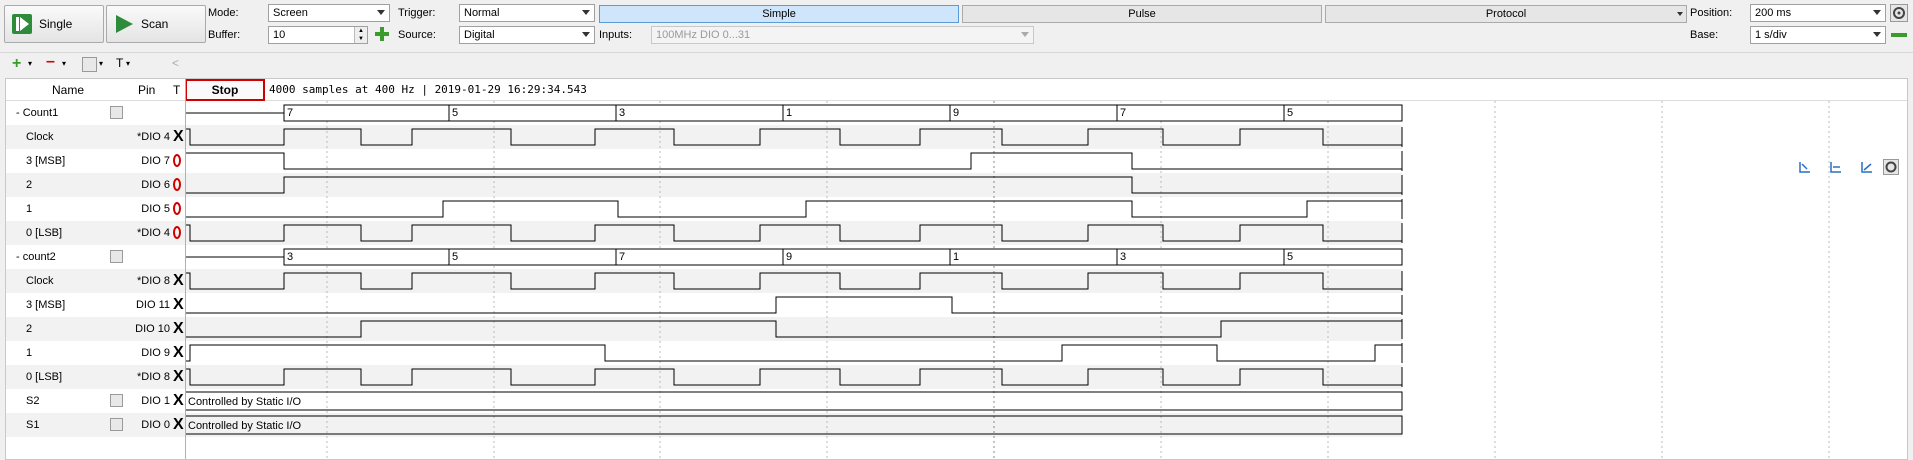 The image size is (1913, 460). What do you see at coordinates (22, 24) in the screenshot?
I see `single-run-icon` at bounding box center [22, 24].